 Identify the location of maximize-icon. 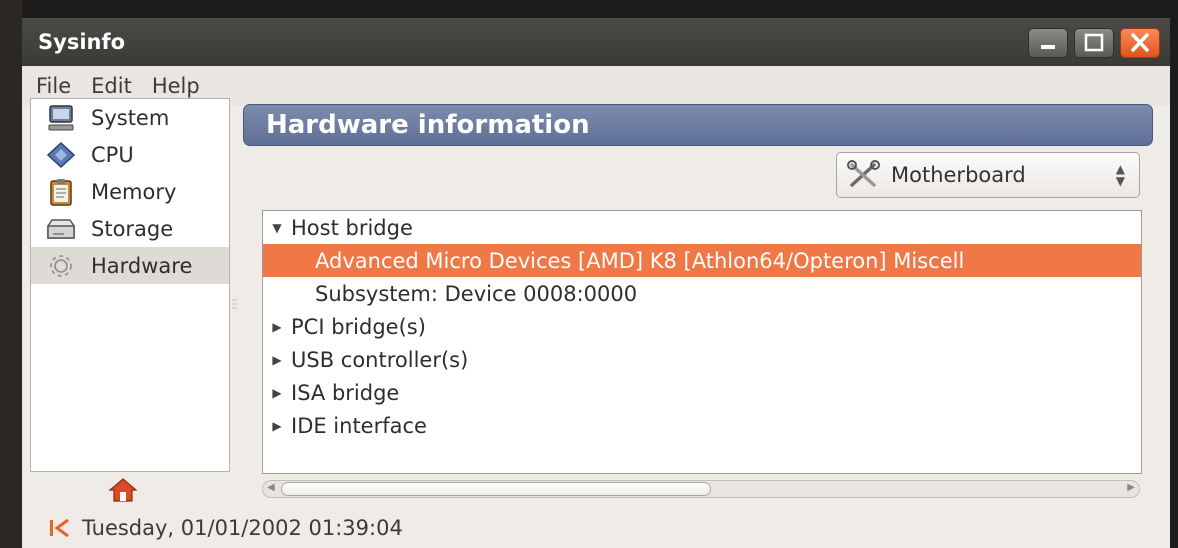
(1094, 42).